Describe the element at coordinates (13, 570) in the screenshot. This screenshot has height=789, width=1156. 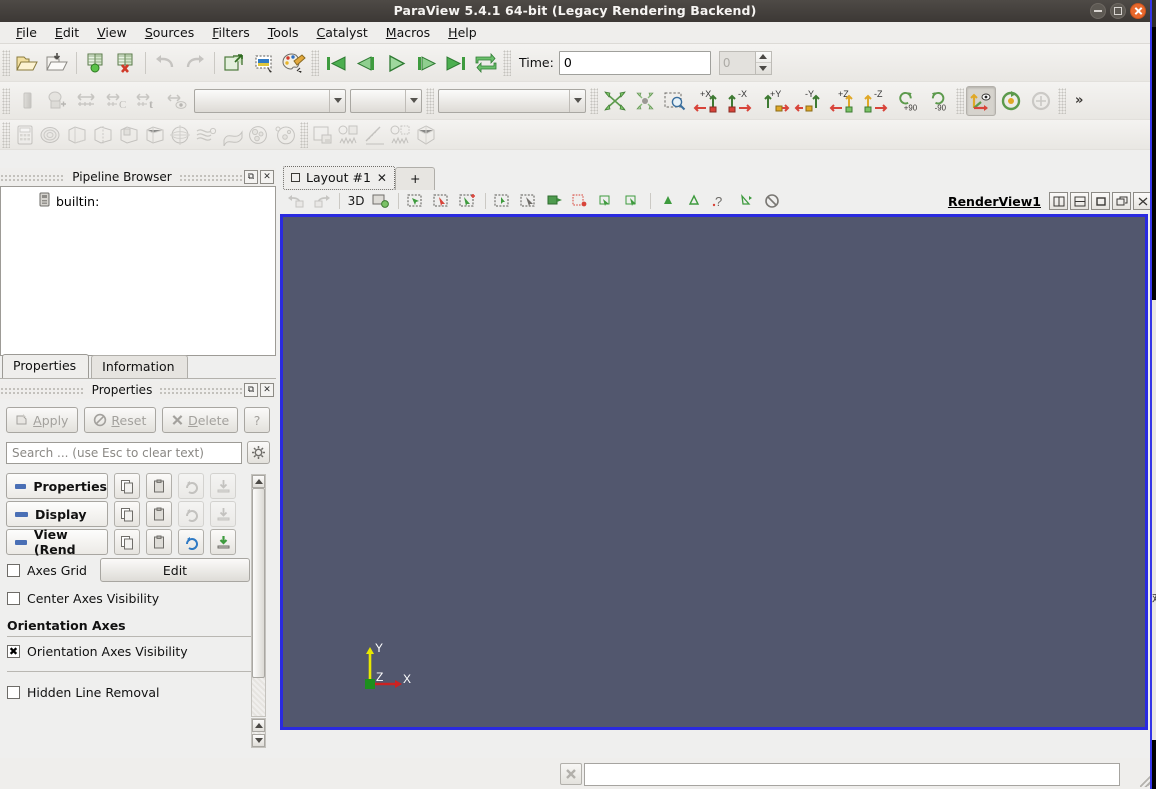
I see `axes-grid-checkbox` at that location.